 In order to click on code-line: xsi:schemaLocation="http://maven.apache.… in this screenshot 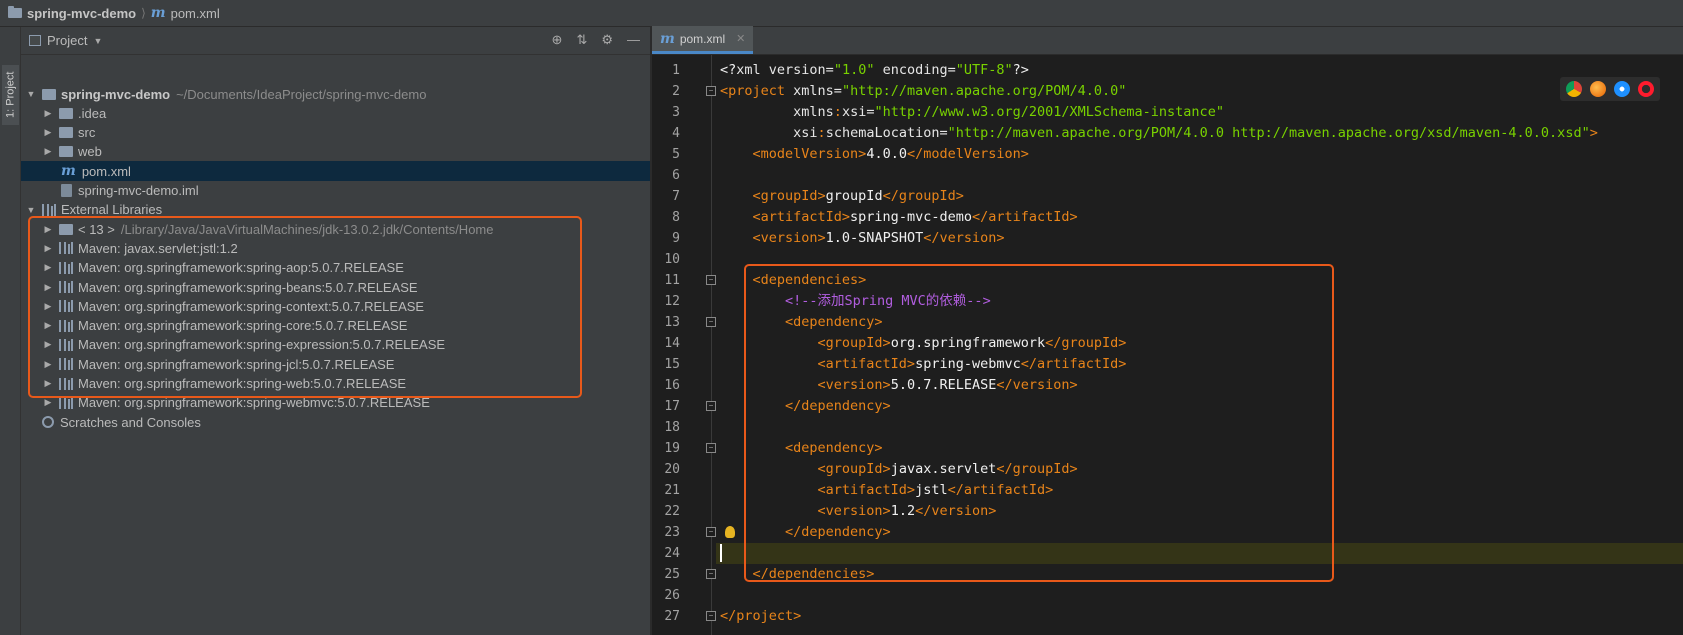, I will do `click(1199, 133)`.